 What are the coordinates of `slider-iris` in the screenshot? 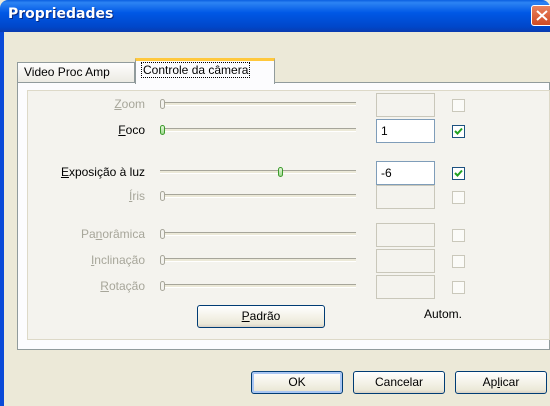 It's located at (258, 196).